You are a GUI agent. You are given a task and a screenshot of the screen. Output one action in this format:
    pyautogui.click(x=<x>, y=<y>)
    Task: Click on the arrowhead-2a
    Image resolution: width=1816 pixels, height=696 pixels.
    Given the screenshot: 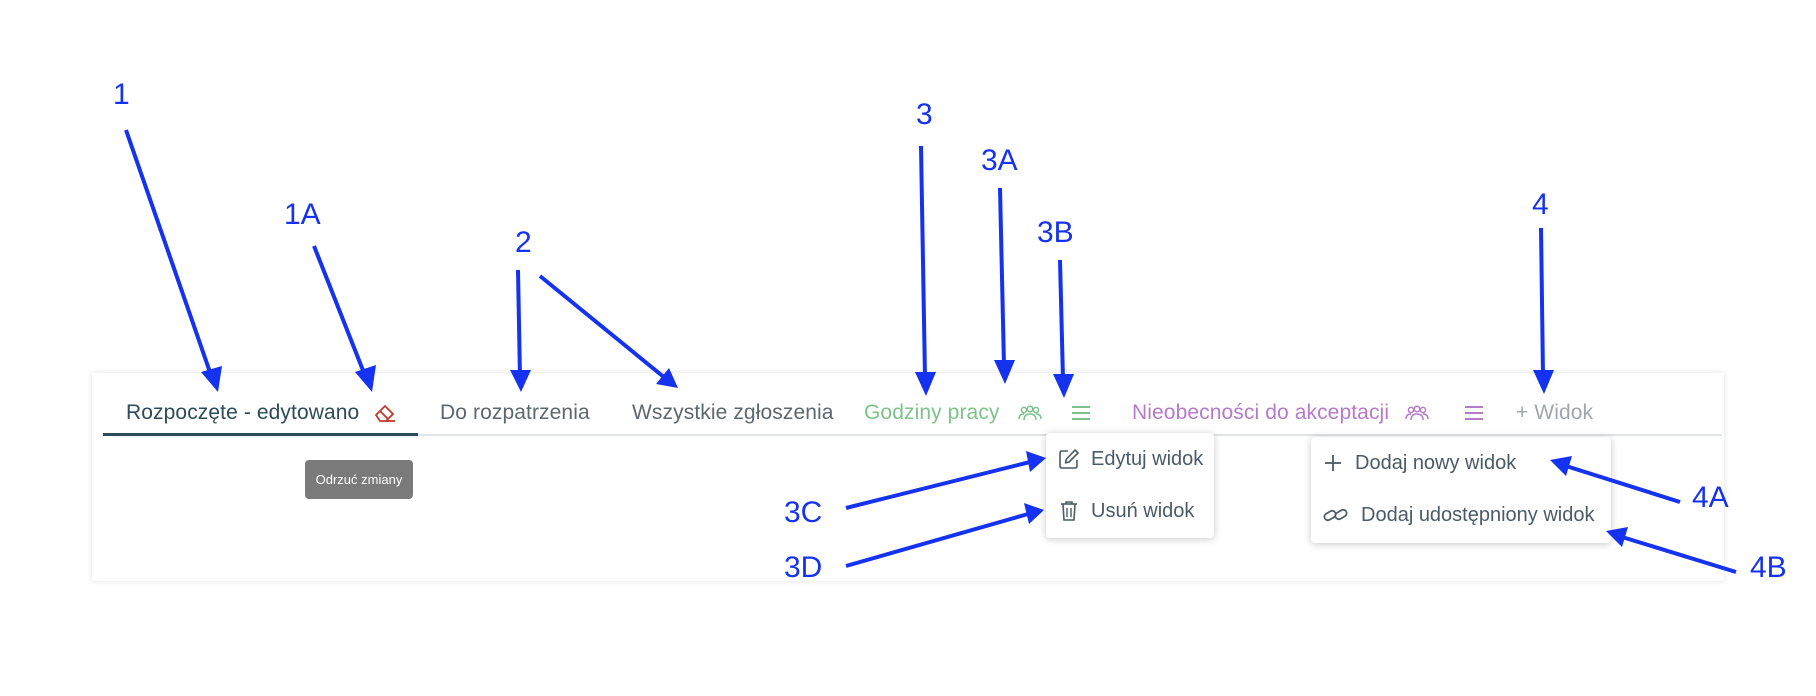 What is the action you would take?
    pyautogui.click(x=520, y=381)
    